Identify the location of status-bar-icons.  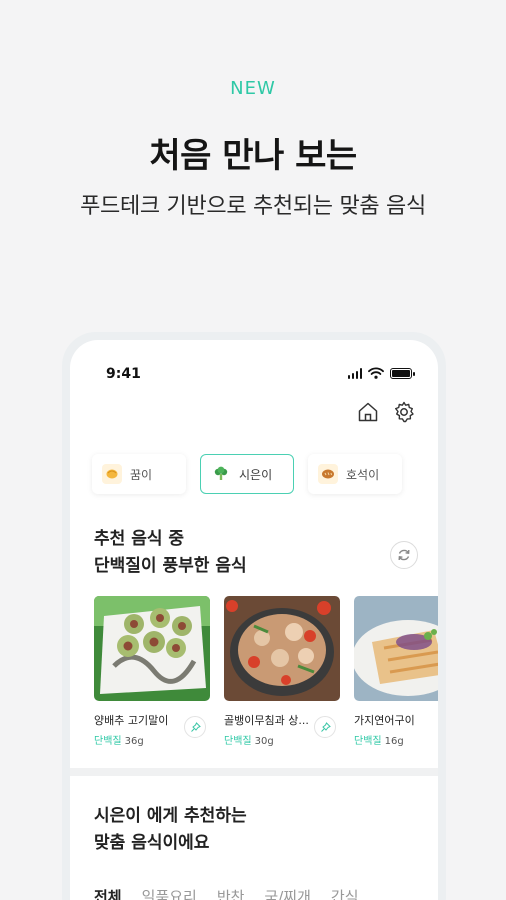
(381, 373).